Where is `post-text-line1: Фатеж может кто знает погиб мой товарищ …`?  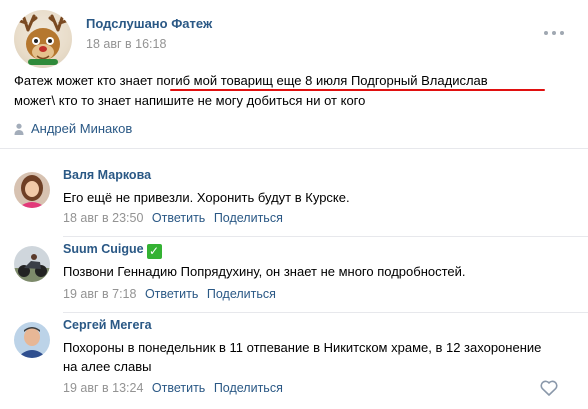 post-text-line1: Фатеж может кто знает погиб мой товарищ … is located at coordinates (251, 80).